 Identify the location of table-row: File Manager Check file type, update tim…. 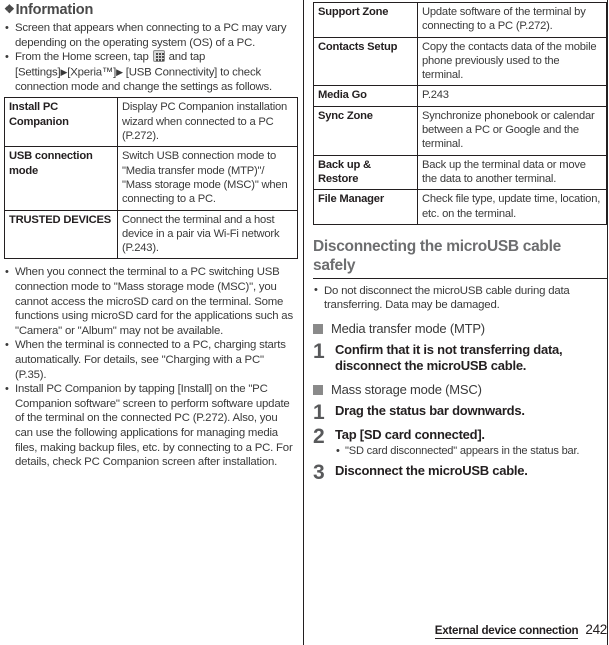
(460, 207).